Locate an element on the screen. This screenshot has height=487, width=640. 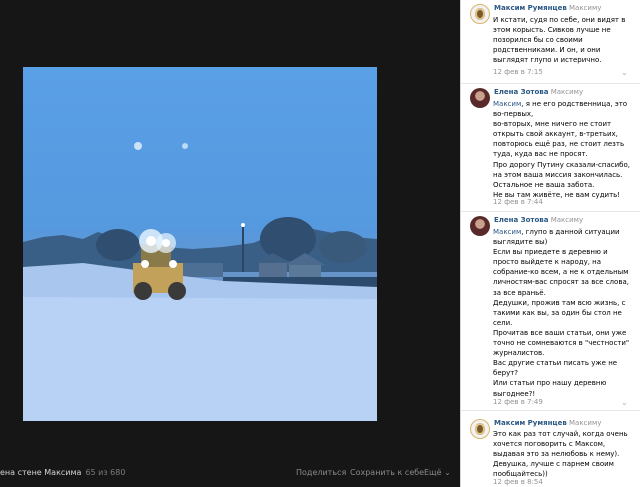
chevron-down-icon: ⌄ is located at coordinates (447, 472).